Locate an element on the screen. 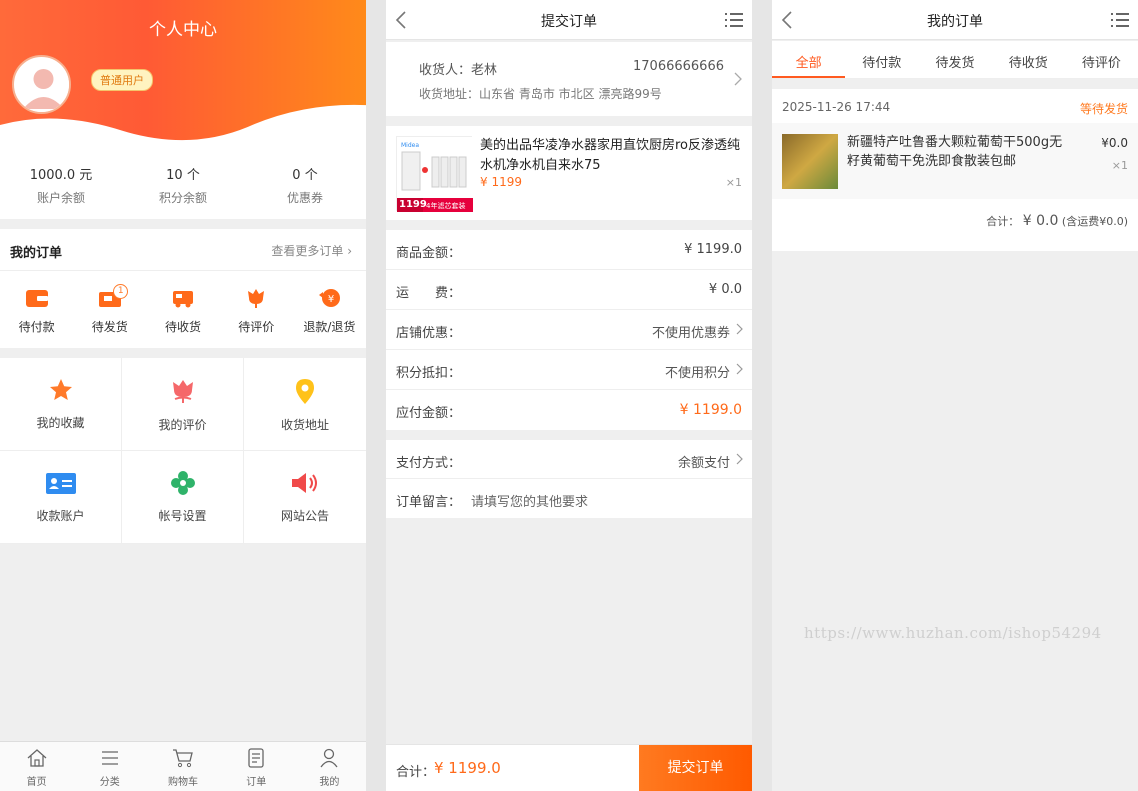 This screenshot has width=1138, height=791. order-status-to-ship: 1 待发货 is located at coordinates (109, 309).